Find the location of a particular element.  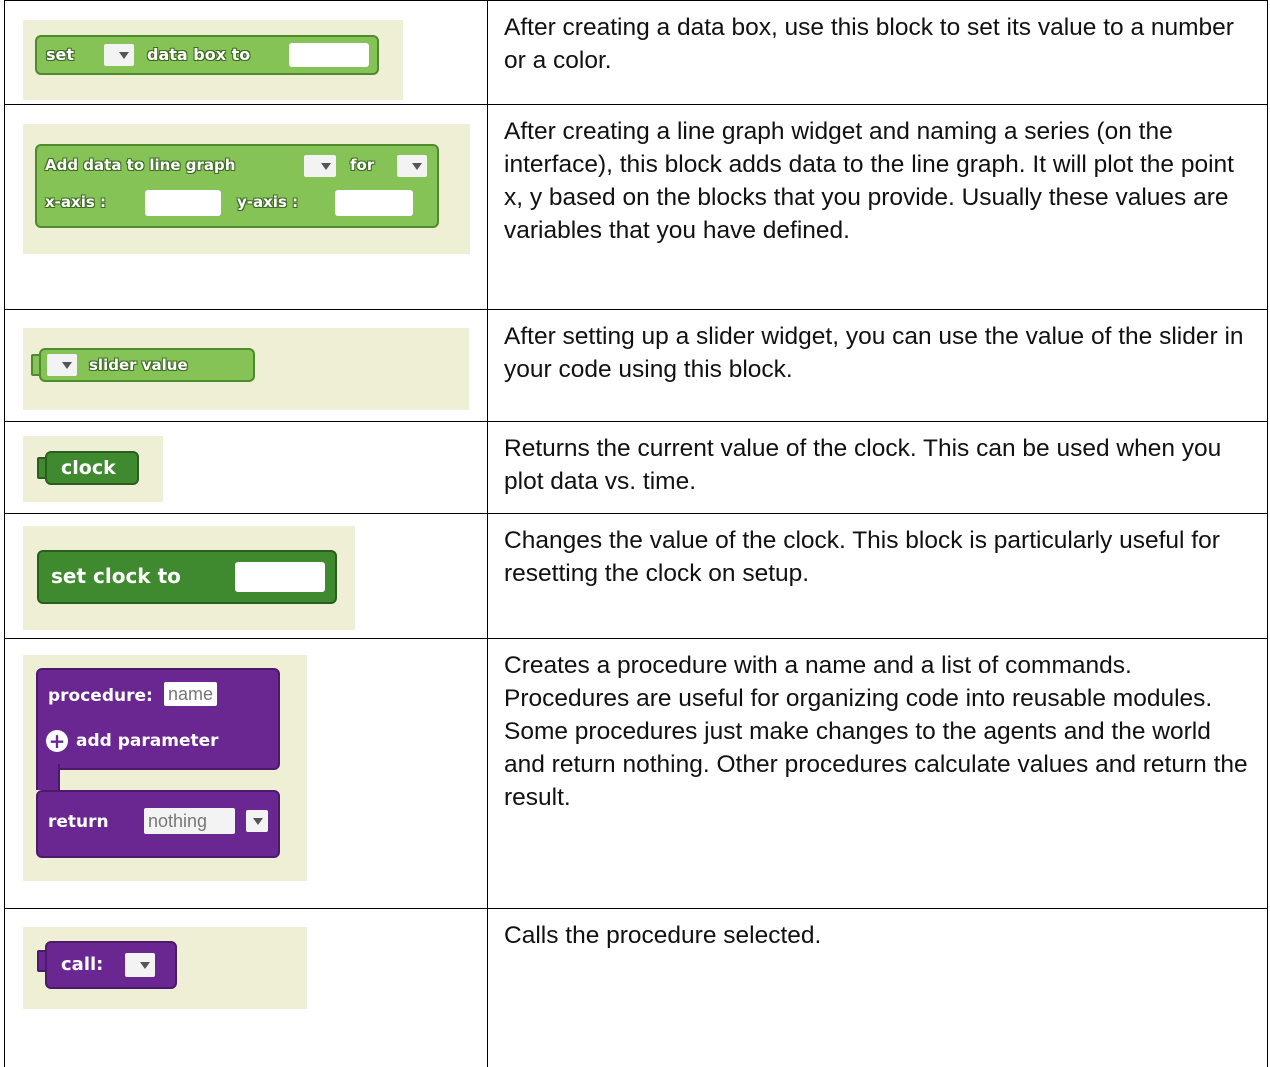

set-clock-block-image: set clock to is located at coordinates (189, 578).